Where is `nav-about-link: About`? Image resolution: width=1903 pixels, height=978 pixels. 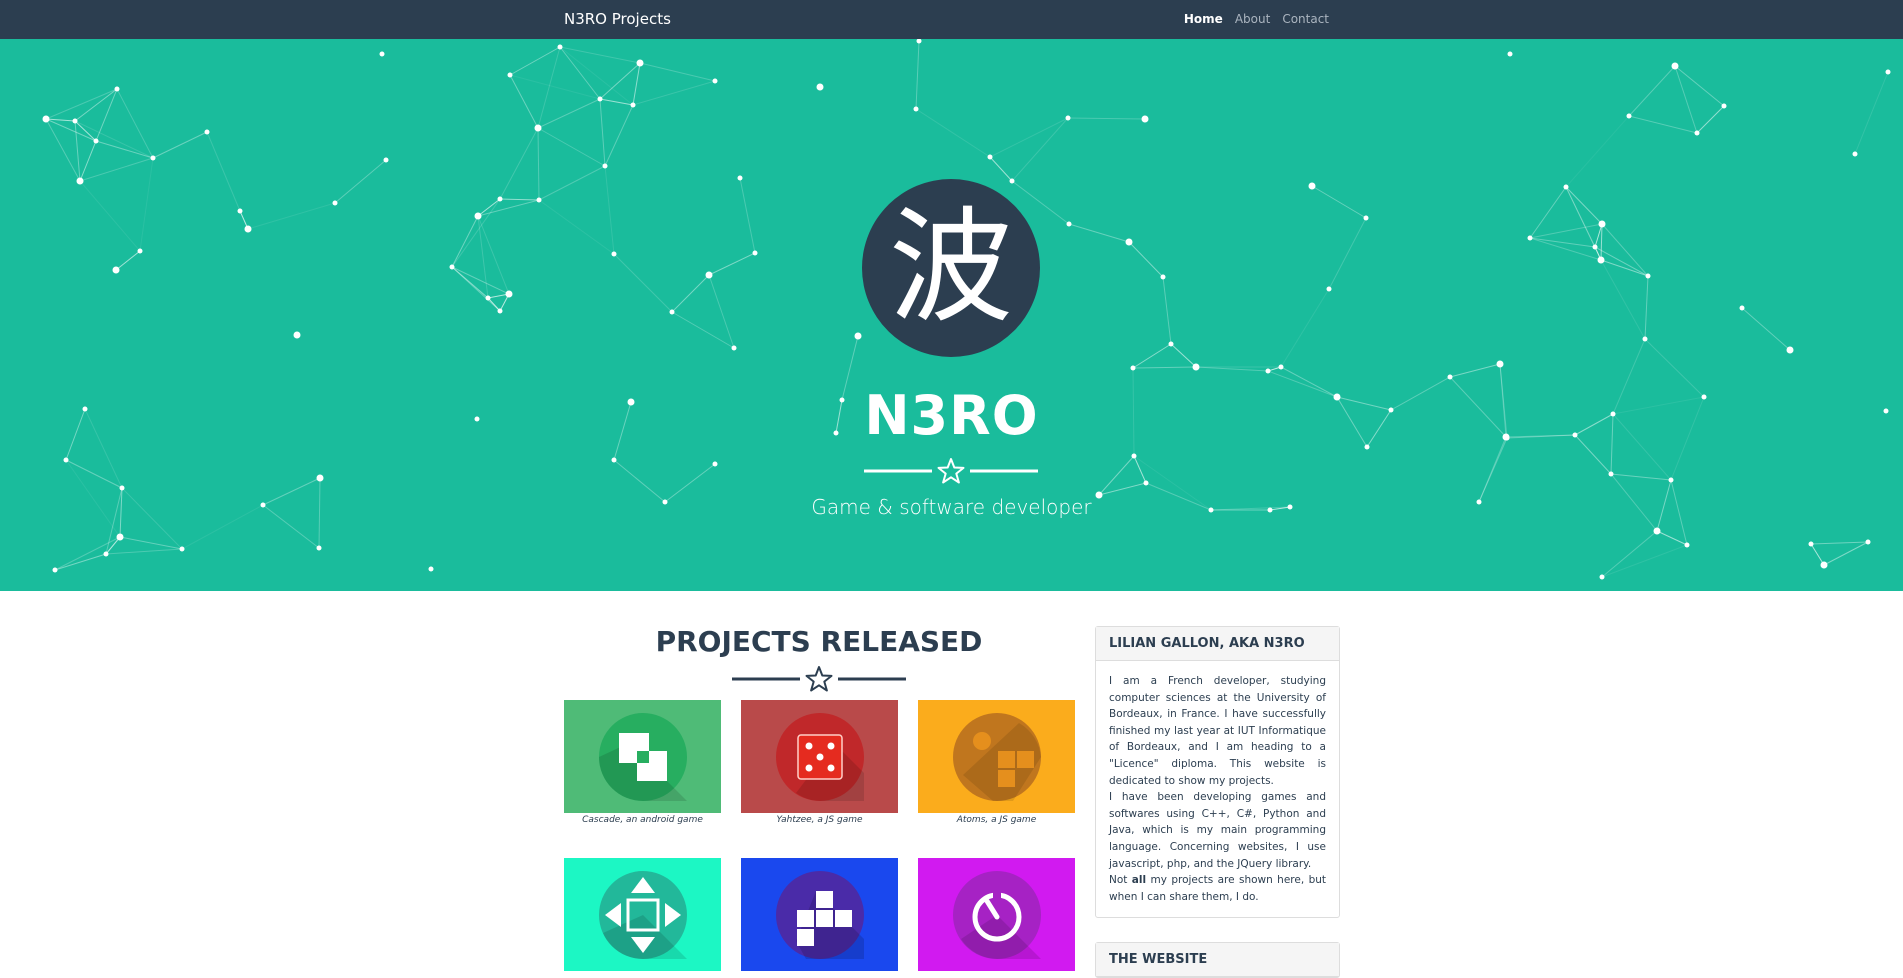 nav-about-link: About is located at coordinates (1252, 19).